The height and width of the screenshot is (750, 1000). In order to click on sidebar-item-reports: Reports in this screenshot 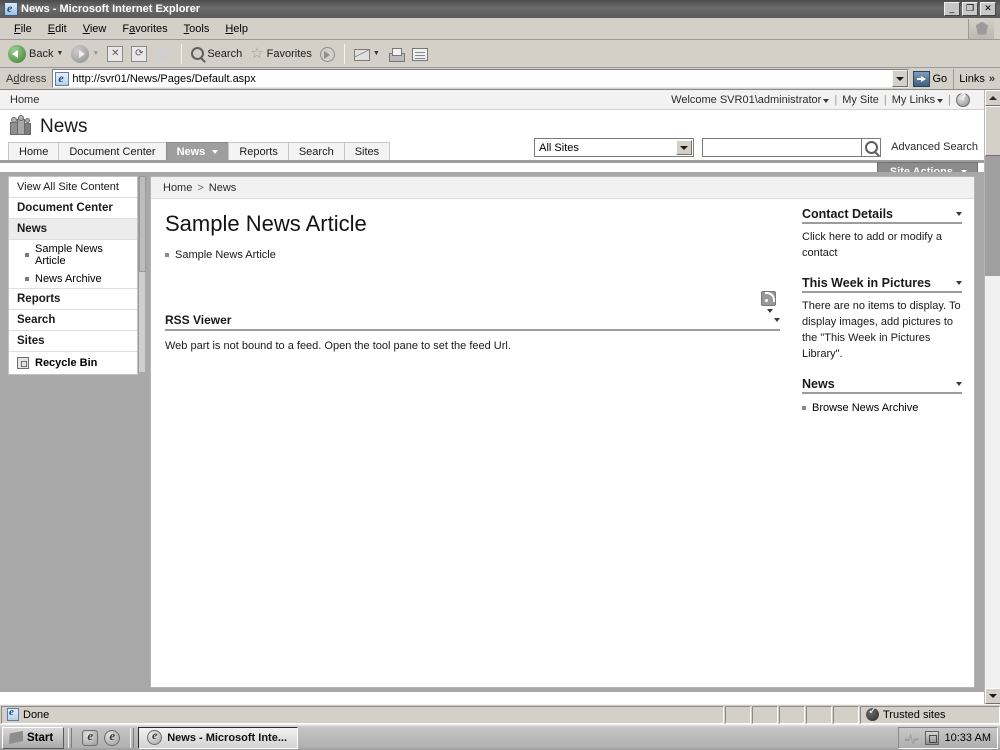, I will do `click(73, 299)`.